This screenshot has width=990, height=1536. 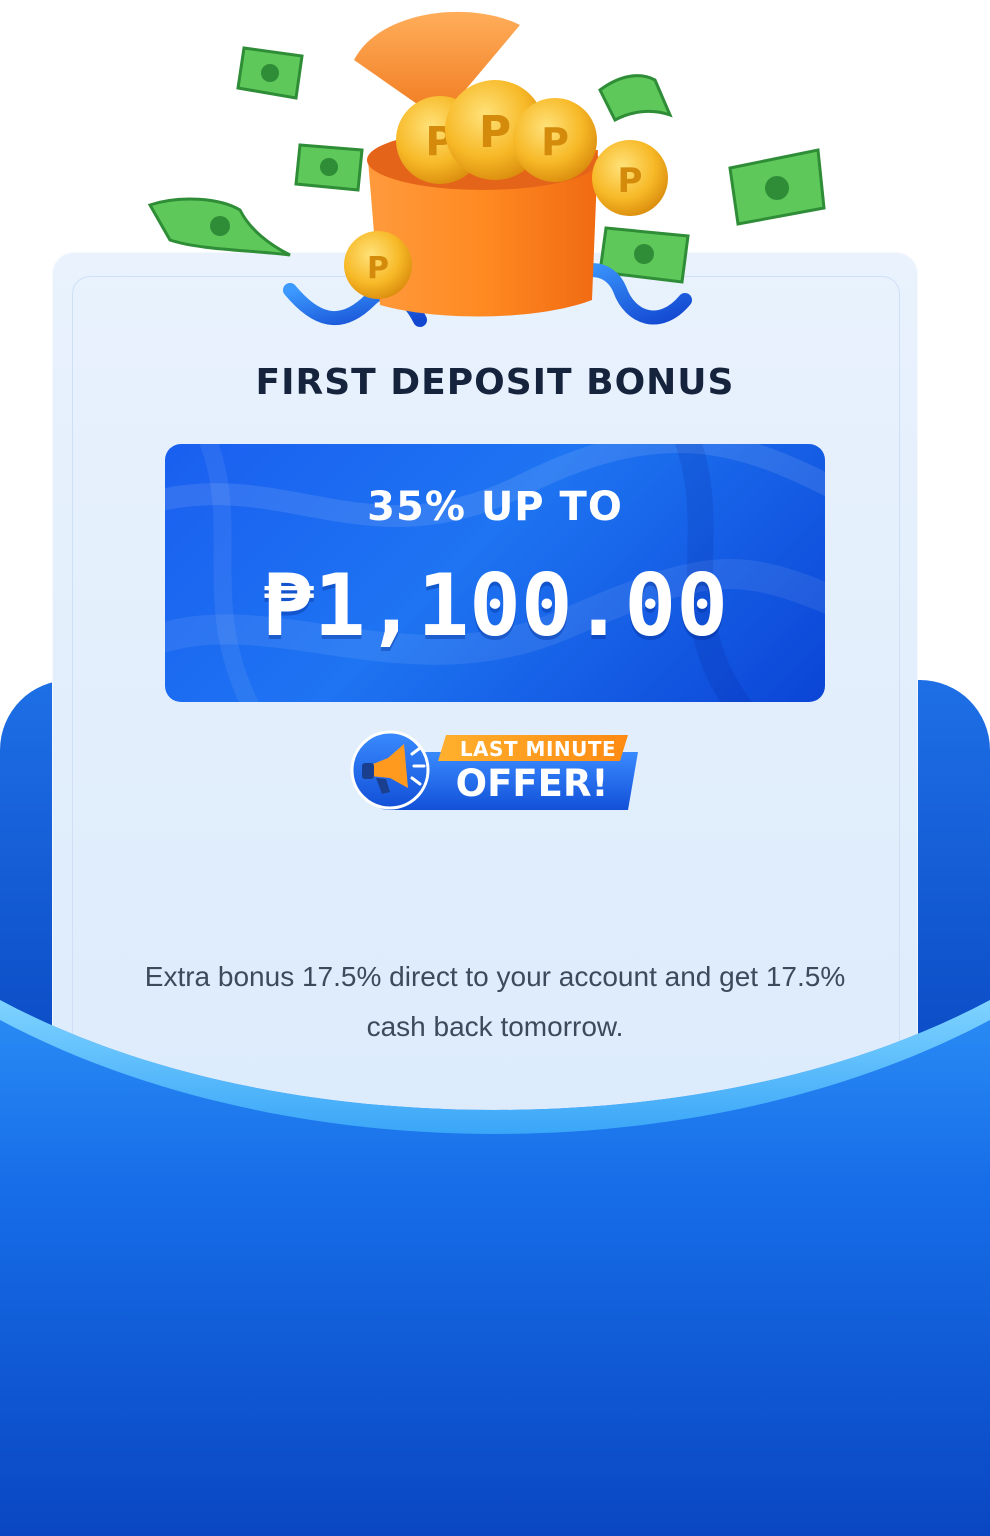 I want to click on gift-decoration: P P P P P, so click(x=486, y=169).